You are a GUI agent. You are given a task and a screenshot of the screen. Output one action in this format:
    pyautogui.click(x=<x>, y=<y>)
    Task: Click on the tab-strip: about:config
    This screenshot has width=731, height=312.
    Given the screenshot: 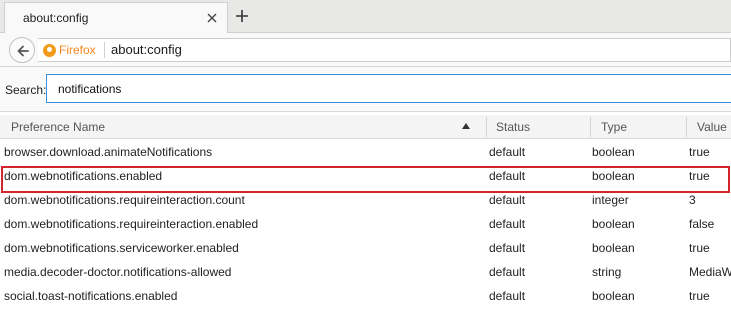 What is the action you would take?
    pyautogui.click(x=365, y=16)
    